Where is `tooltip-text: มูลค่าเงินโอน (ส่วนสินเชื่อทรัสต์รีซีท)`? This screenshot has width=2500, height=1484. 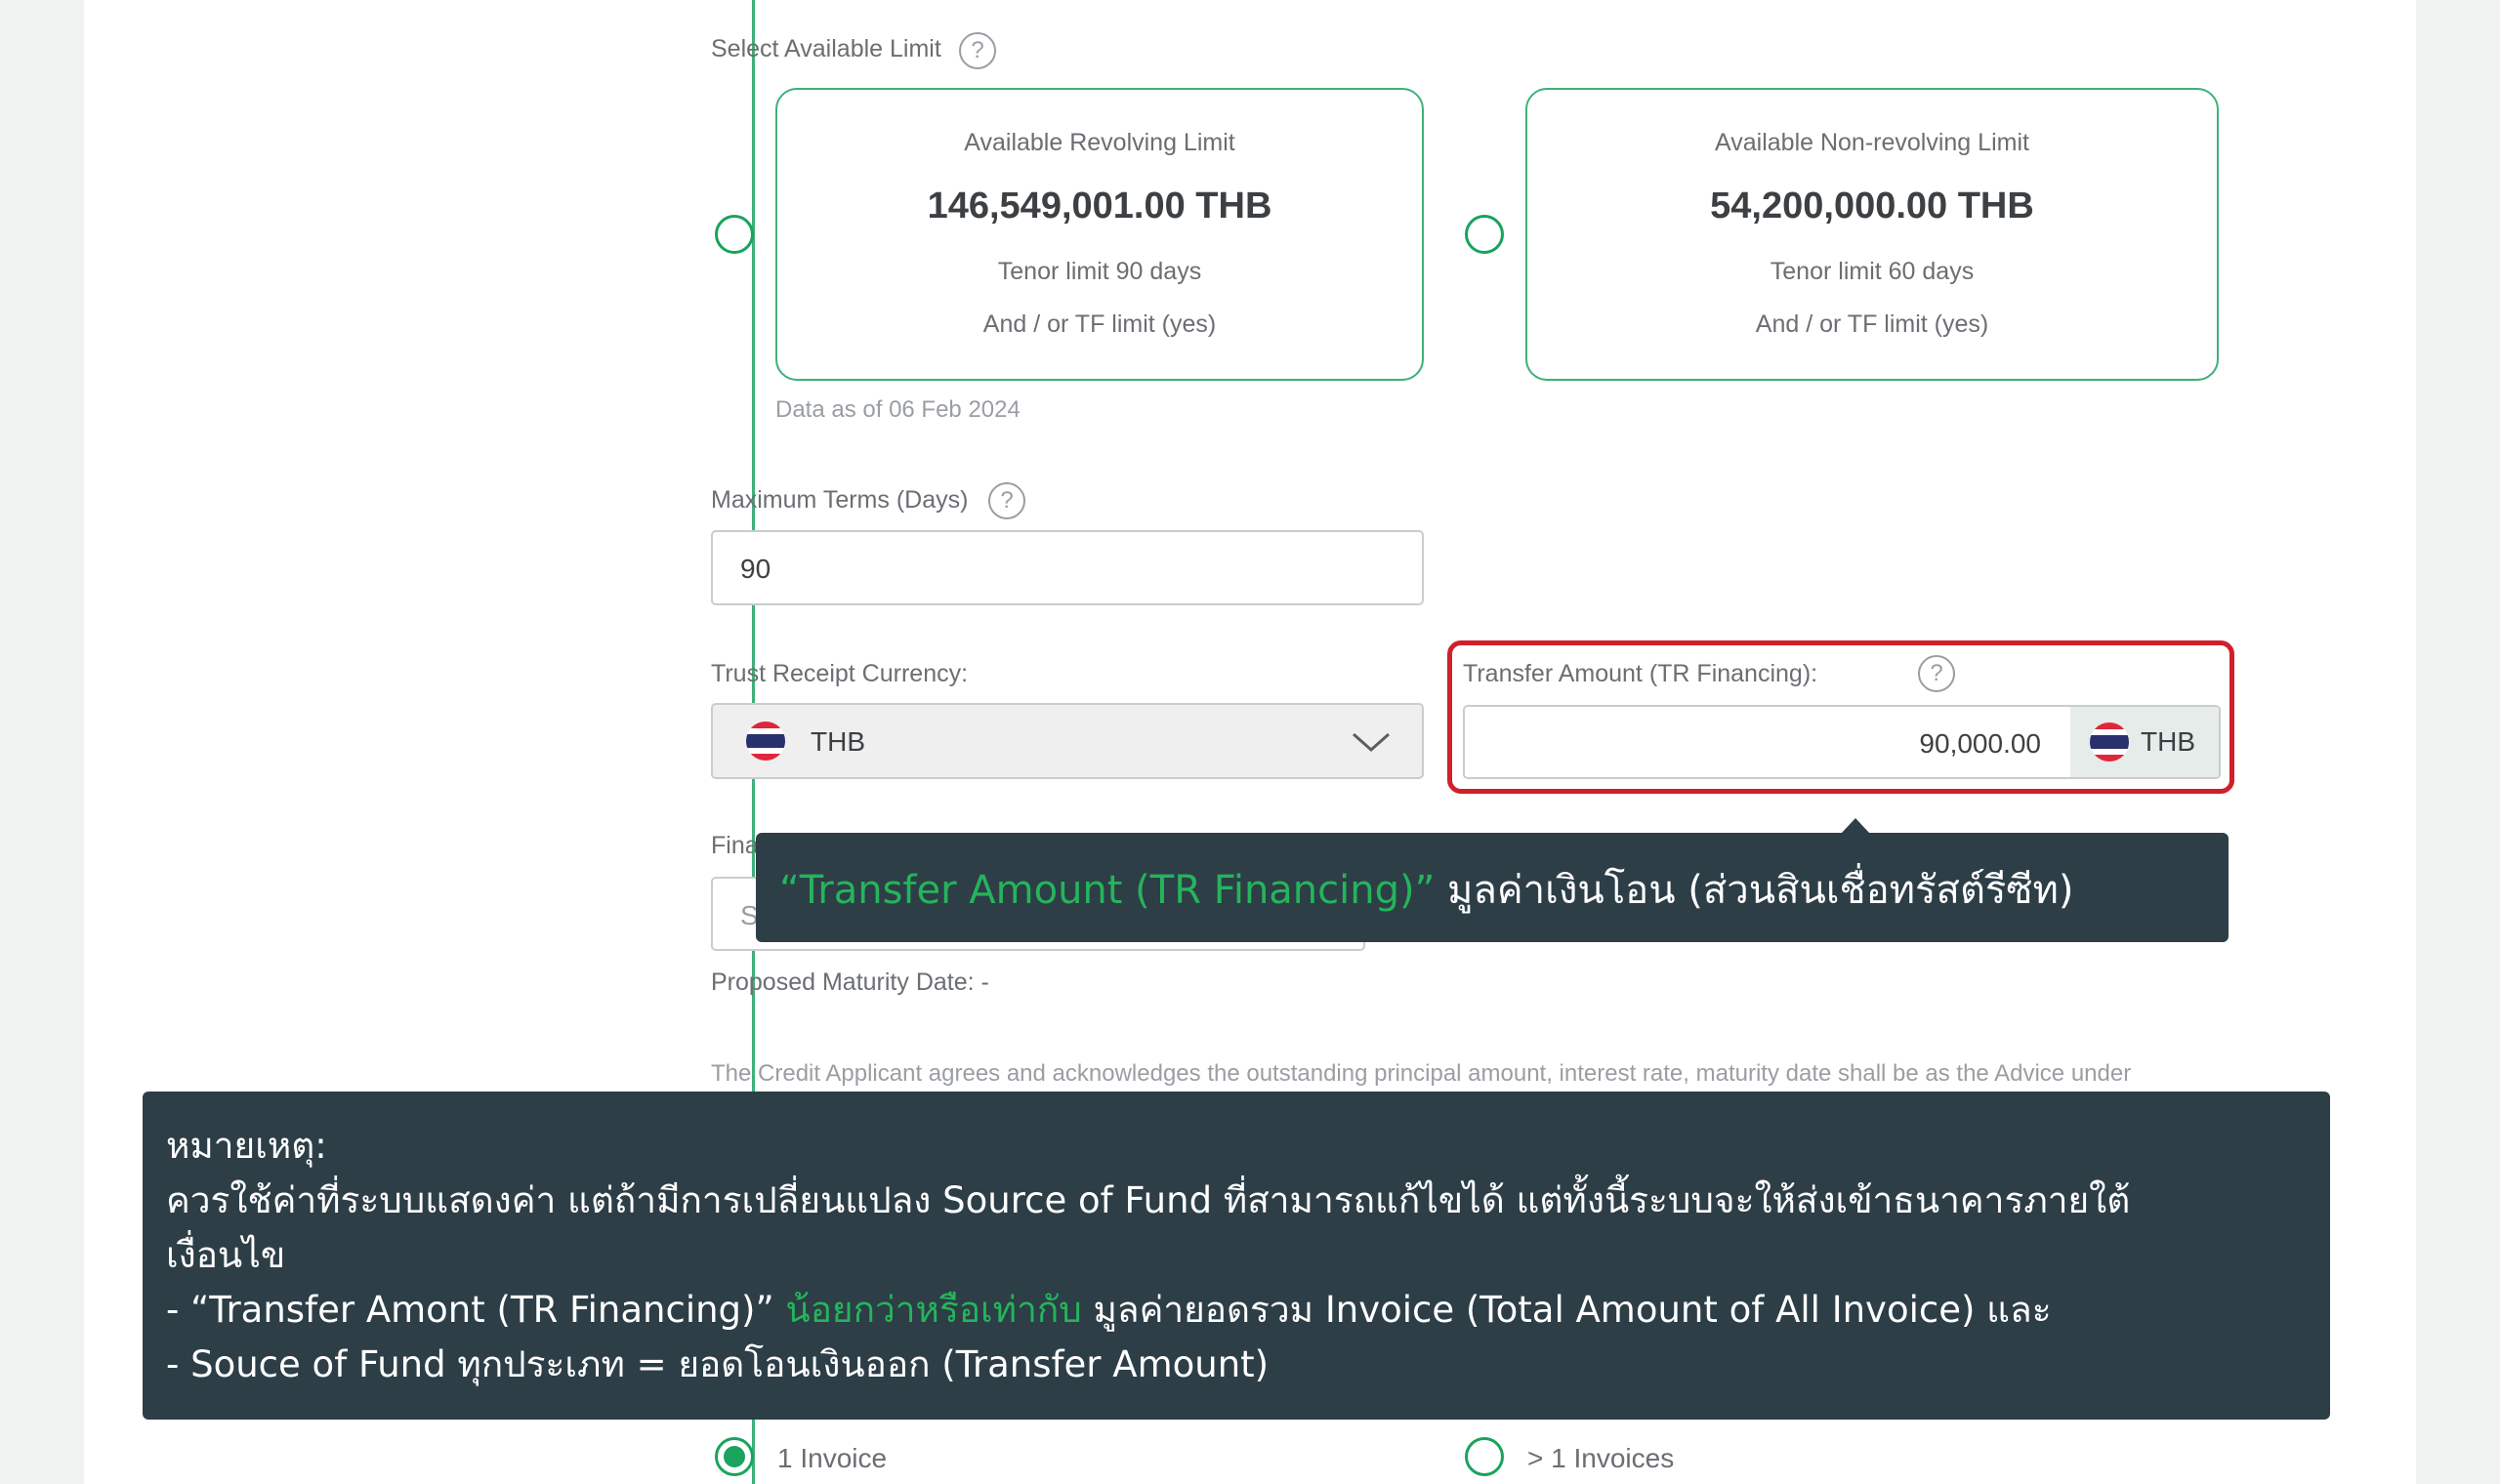 tooltip-text: มูลค่าเงินโอน (ส่วนสินเชื่อทรัสต์รีซีท) is located at coordinates (1754, 891).